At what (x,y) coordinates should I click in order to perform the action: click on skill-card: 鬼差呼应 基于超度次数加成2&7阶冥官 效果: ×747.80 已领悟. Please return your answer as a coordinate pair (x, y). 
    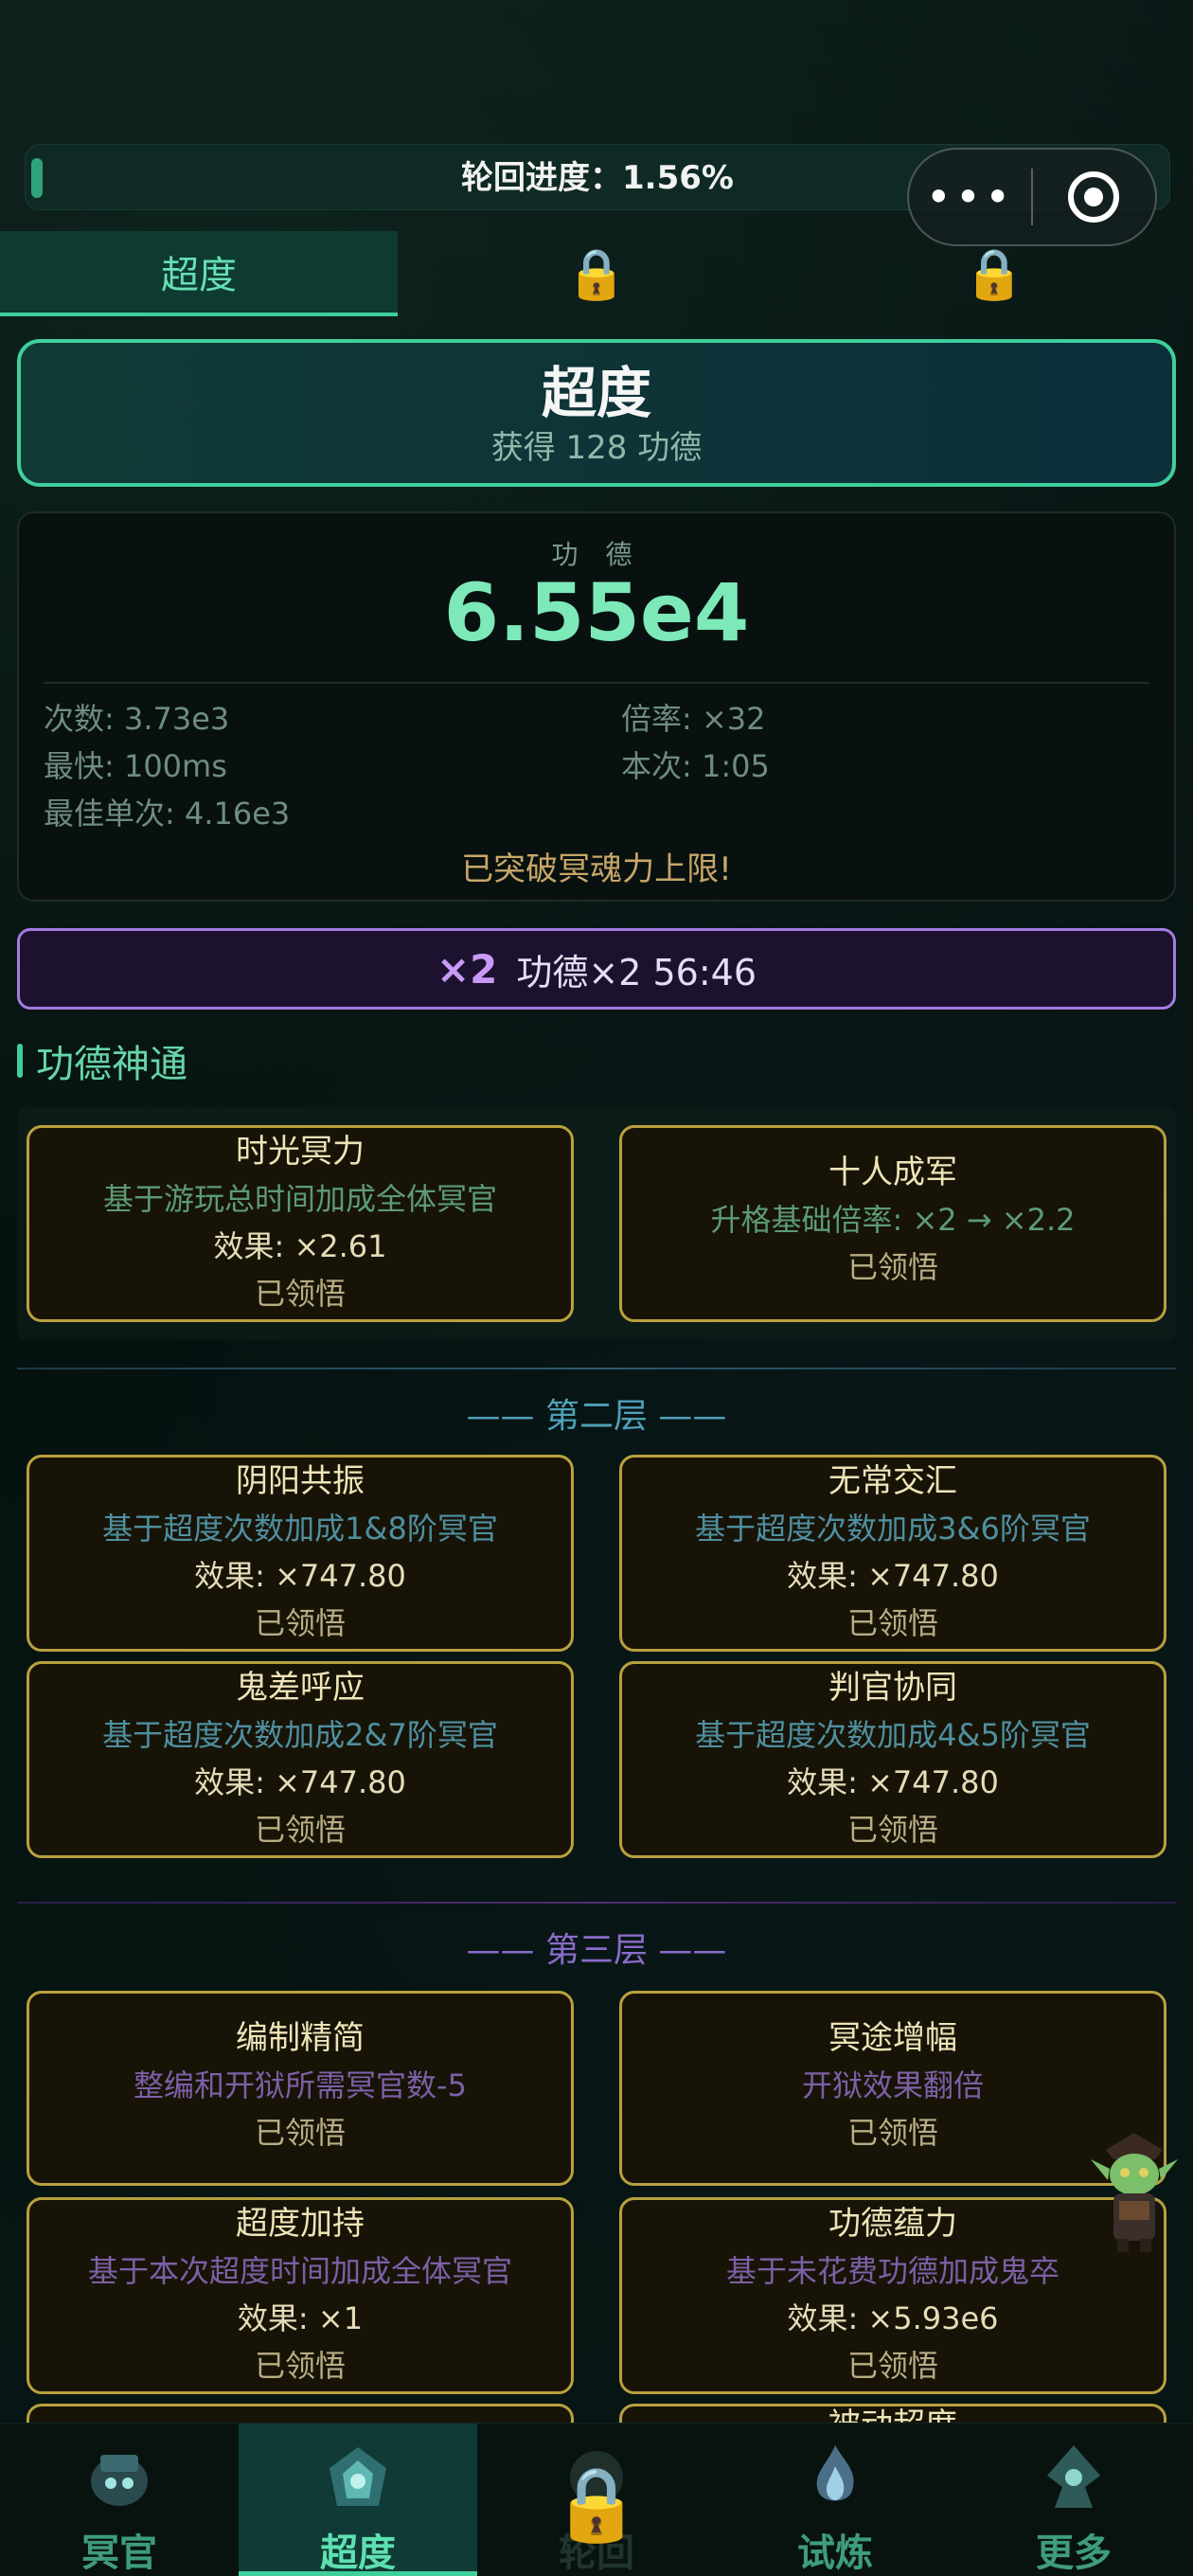
    Looking at the image, I should click on (300, 1759).